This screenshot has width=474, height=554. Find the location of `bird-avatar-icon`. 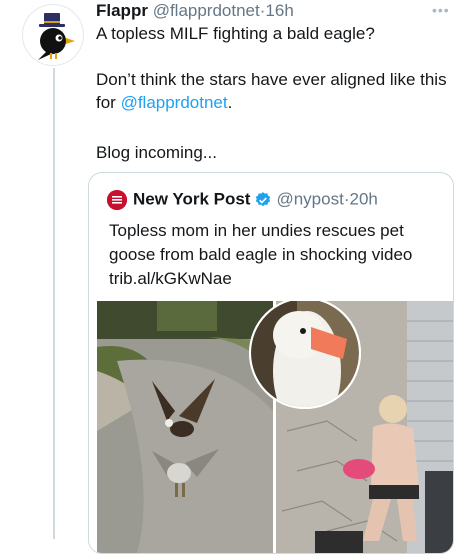

bird-avatar-icon is located at coordinates (56, 36).